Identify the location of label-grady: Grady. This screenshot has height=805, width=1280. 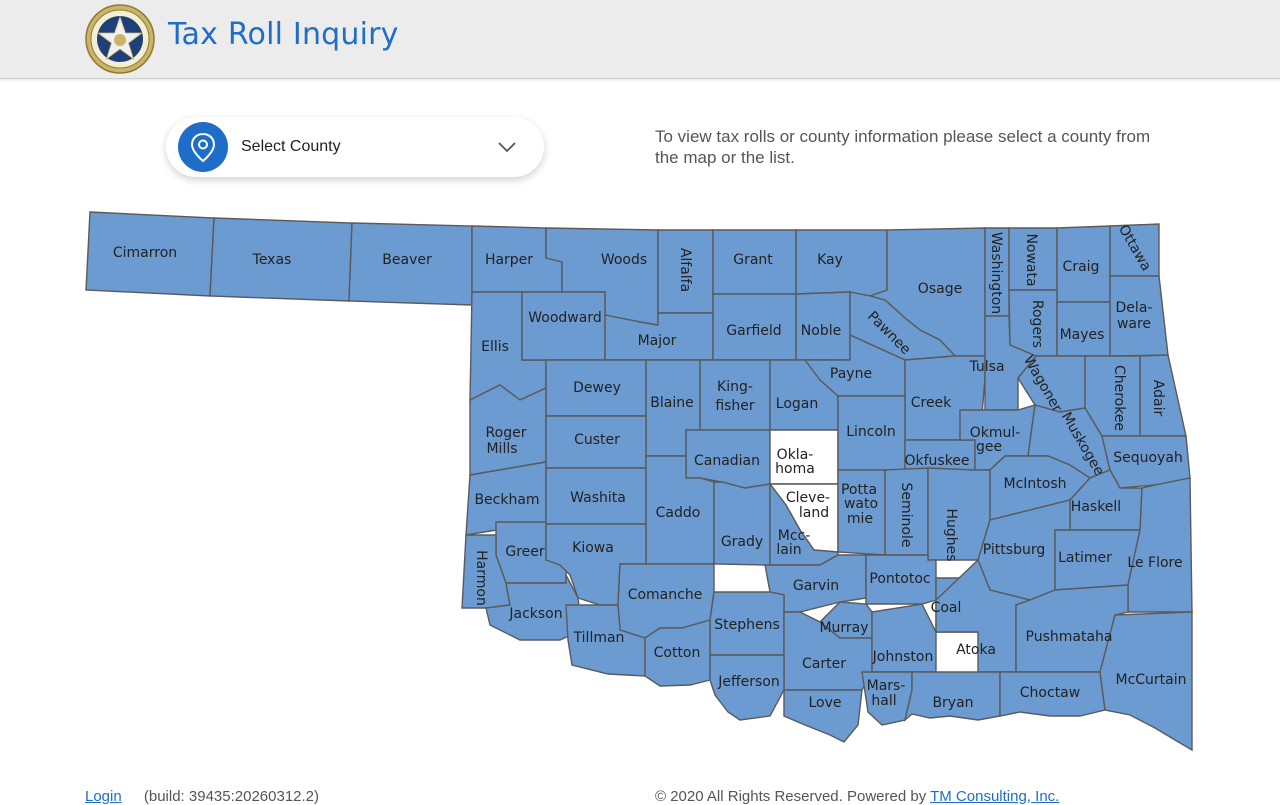
(742, 542).